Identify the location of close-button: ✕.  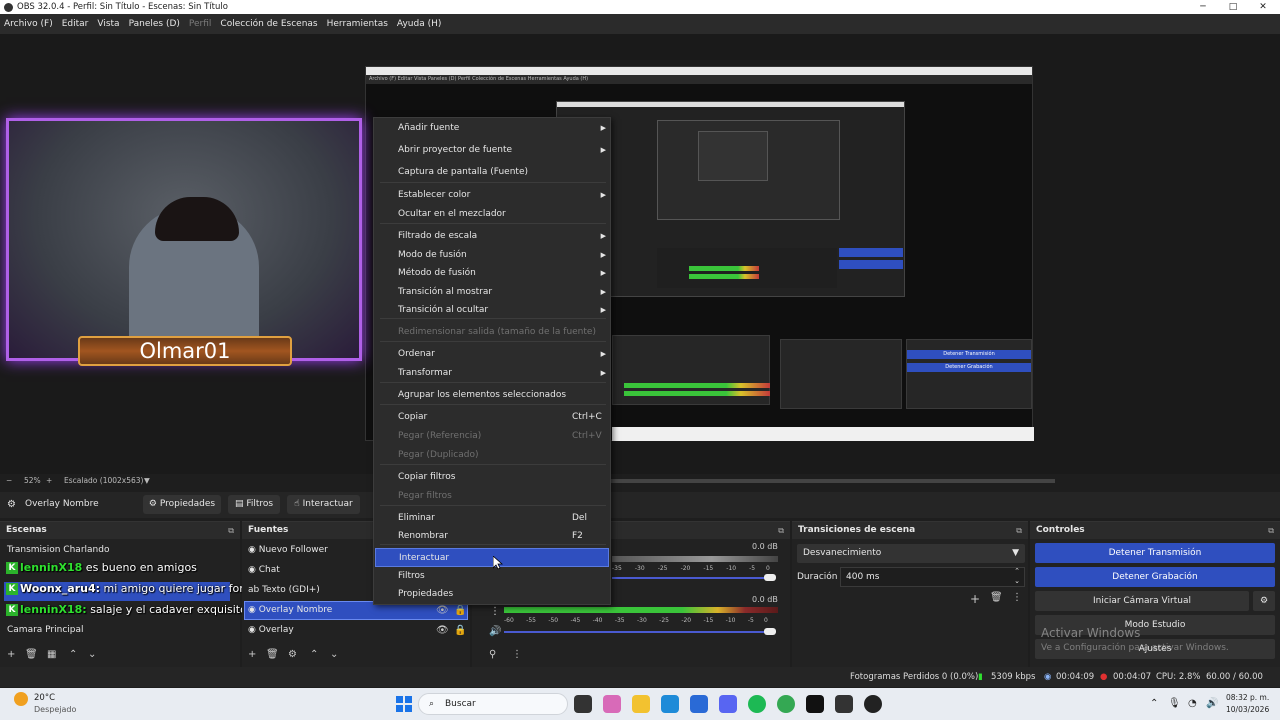
(1263, 7).